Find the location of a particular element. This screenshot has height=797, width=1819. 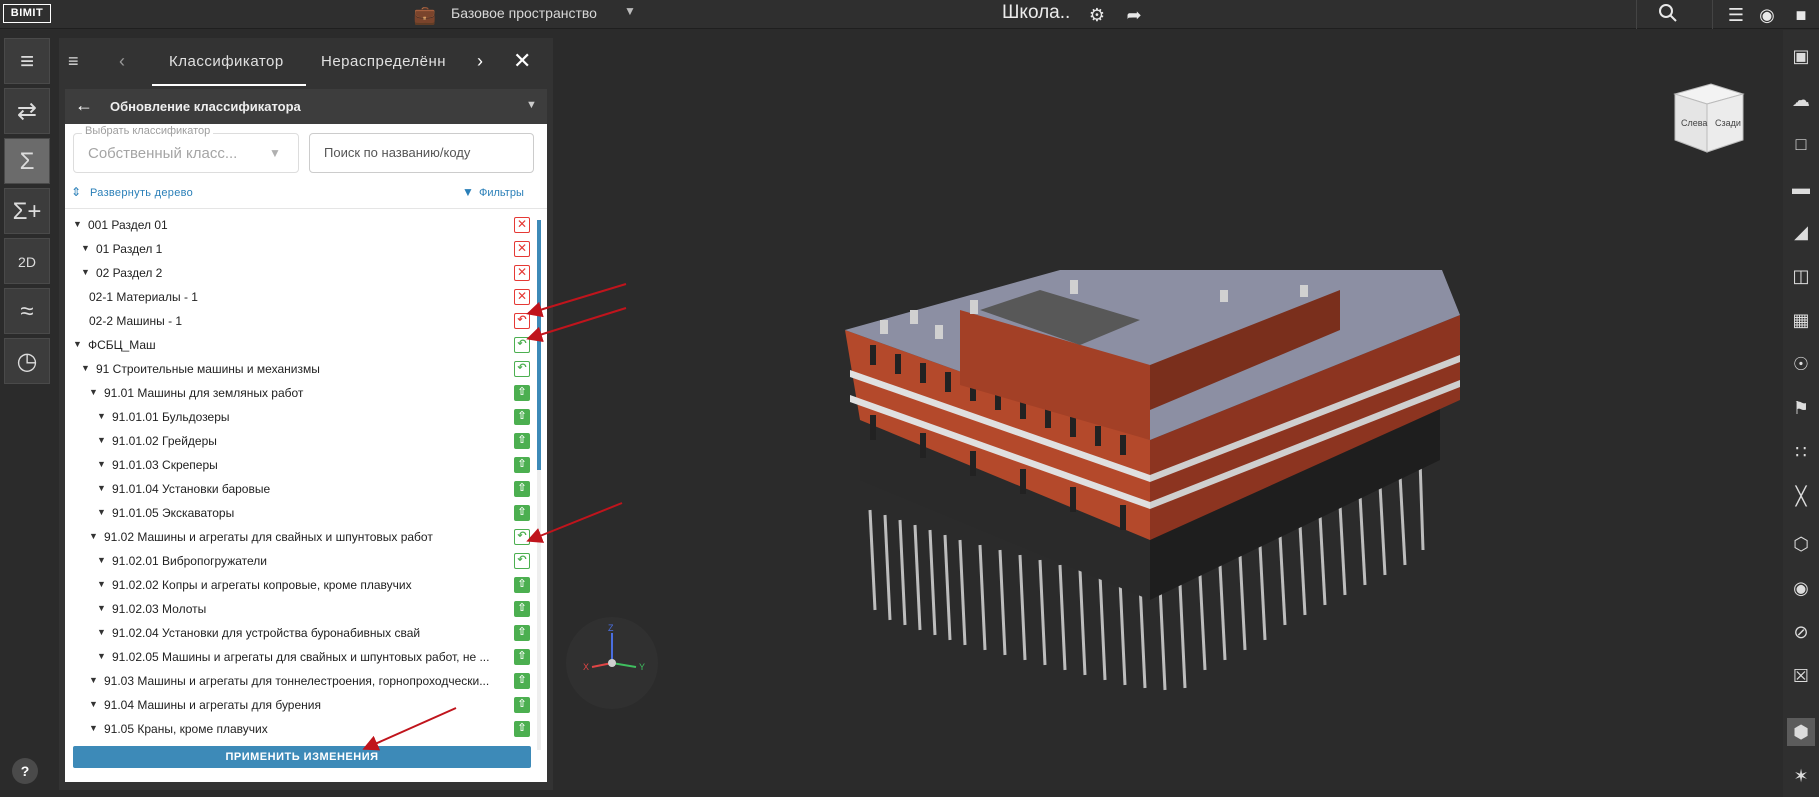

tree-row: ▼ 91.01 Машины для земляных работ ⇧ is located at coordinates (300, 394).